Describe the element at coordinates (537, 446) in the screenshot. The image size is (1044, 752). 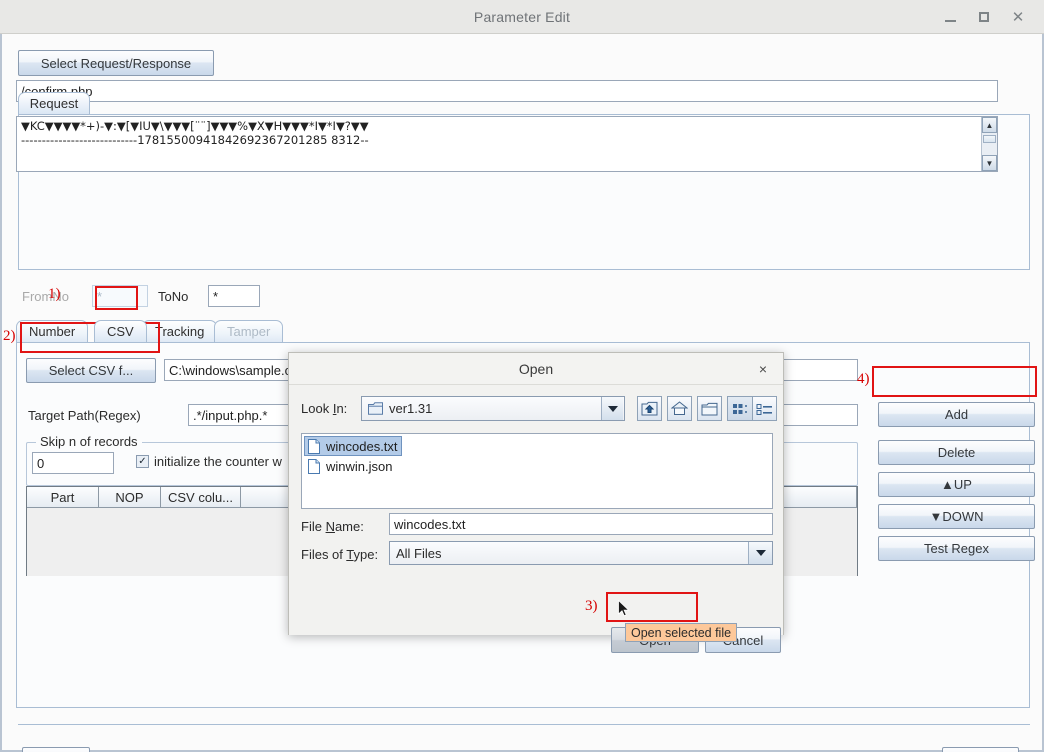
I see `file-list-row: wincodes.txt` at that location.